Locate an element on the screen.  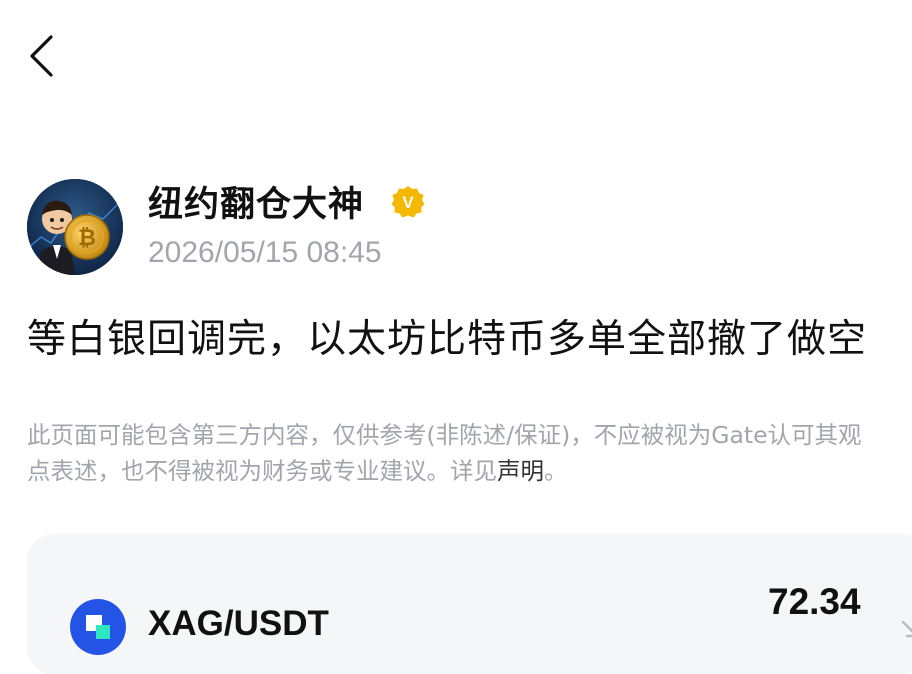
ticker-symbol: XAG/USDT is located at coordinates (238, 623).